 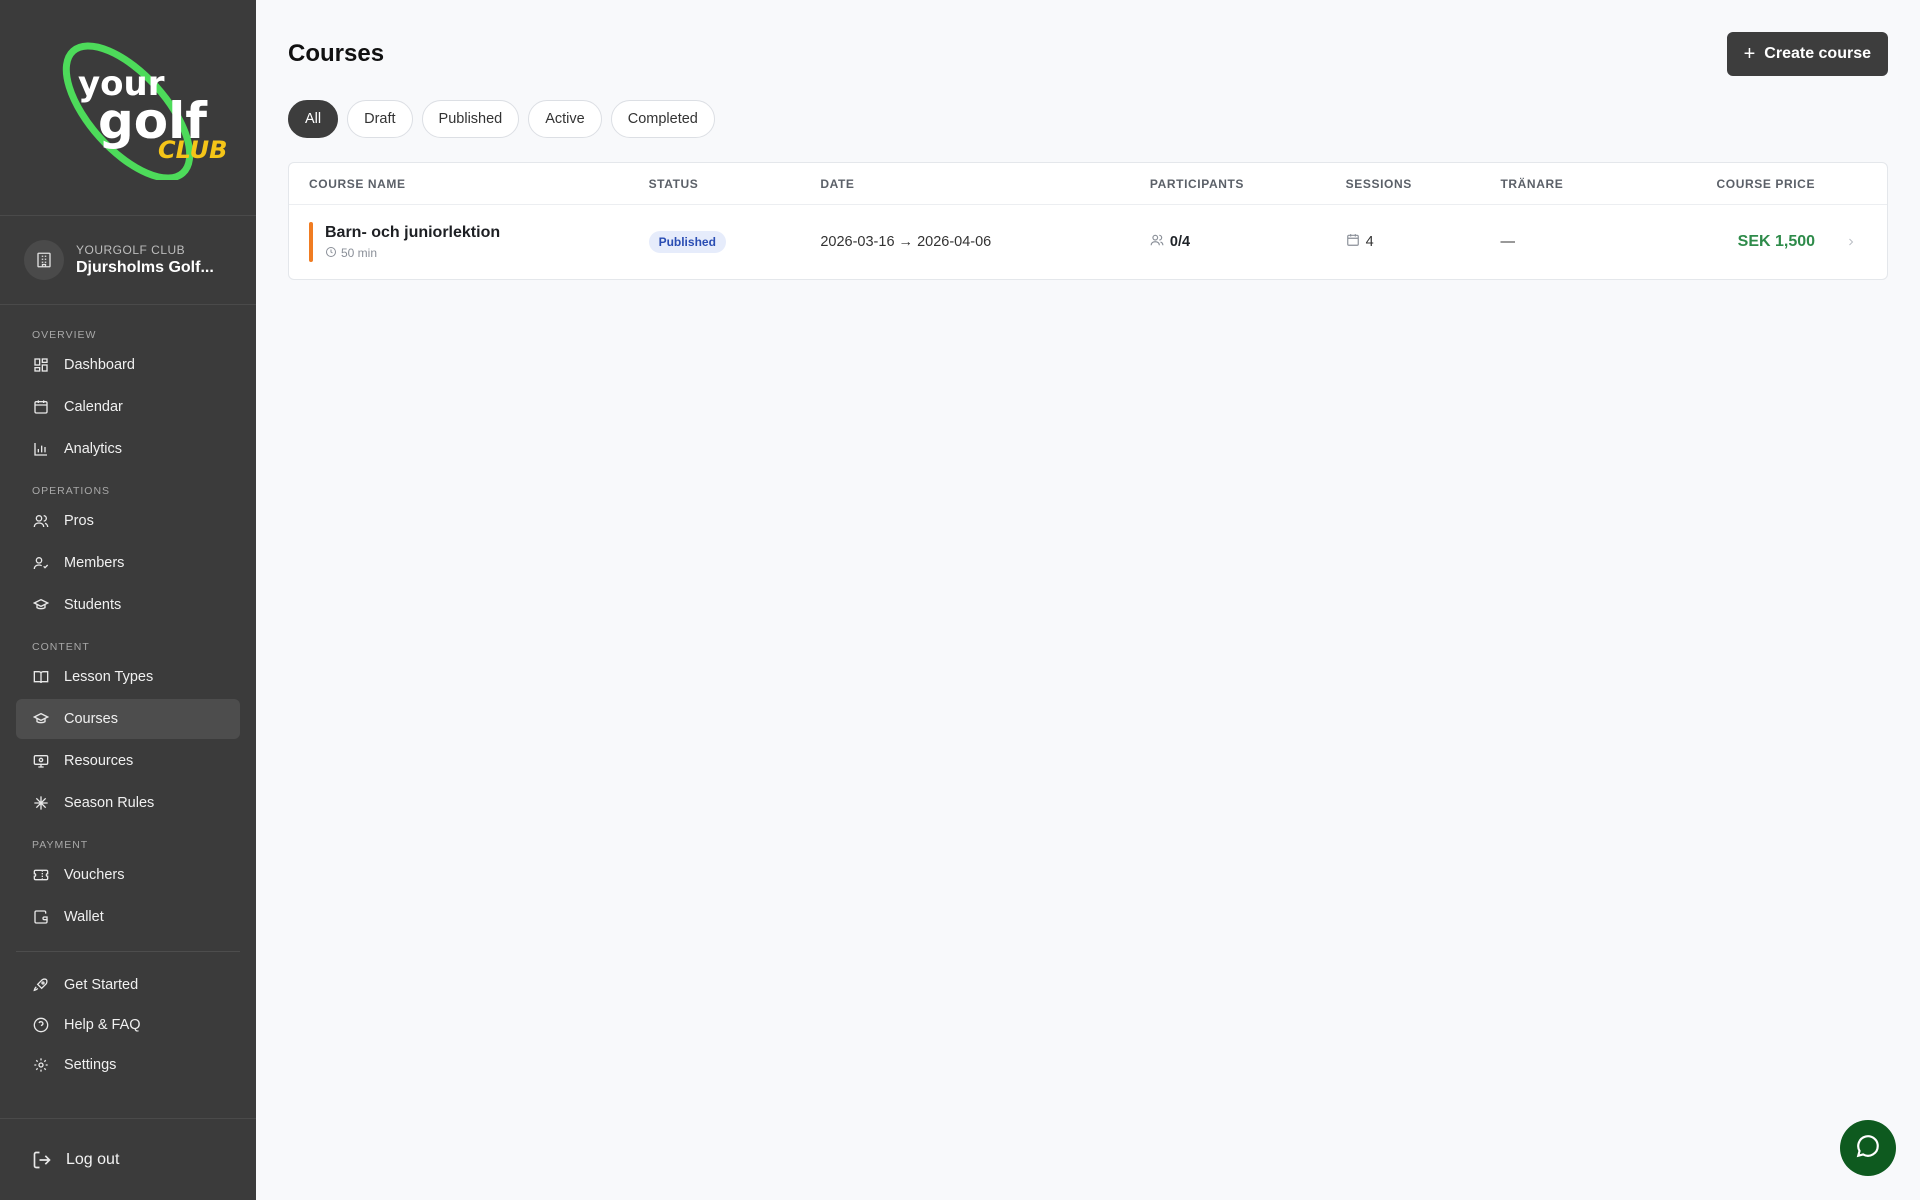 What do you see at coordinates (192, 150) in the screenshot?
I see `logo-word-club: CLUB` at bounding box center [192, 150].